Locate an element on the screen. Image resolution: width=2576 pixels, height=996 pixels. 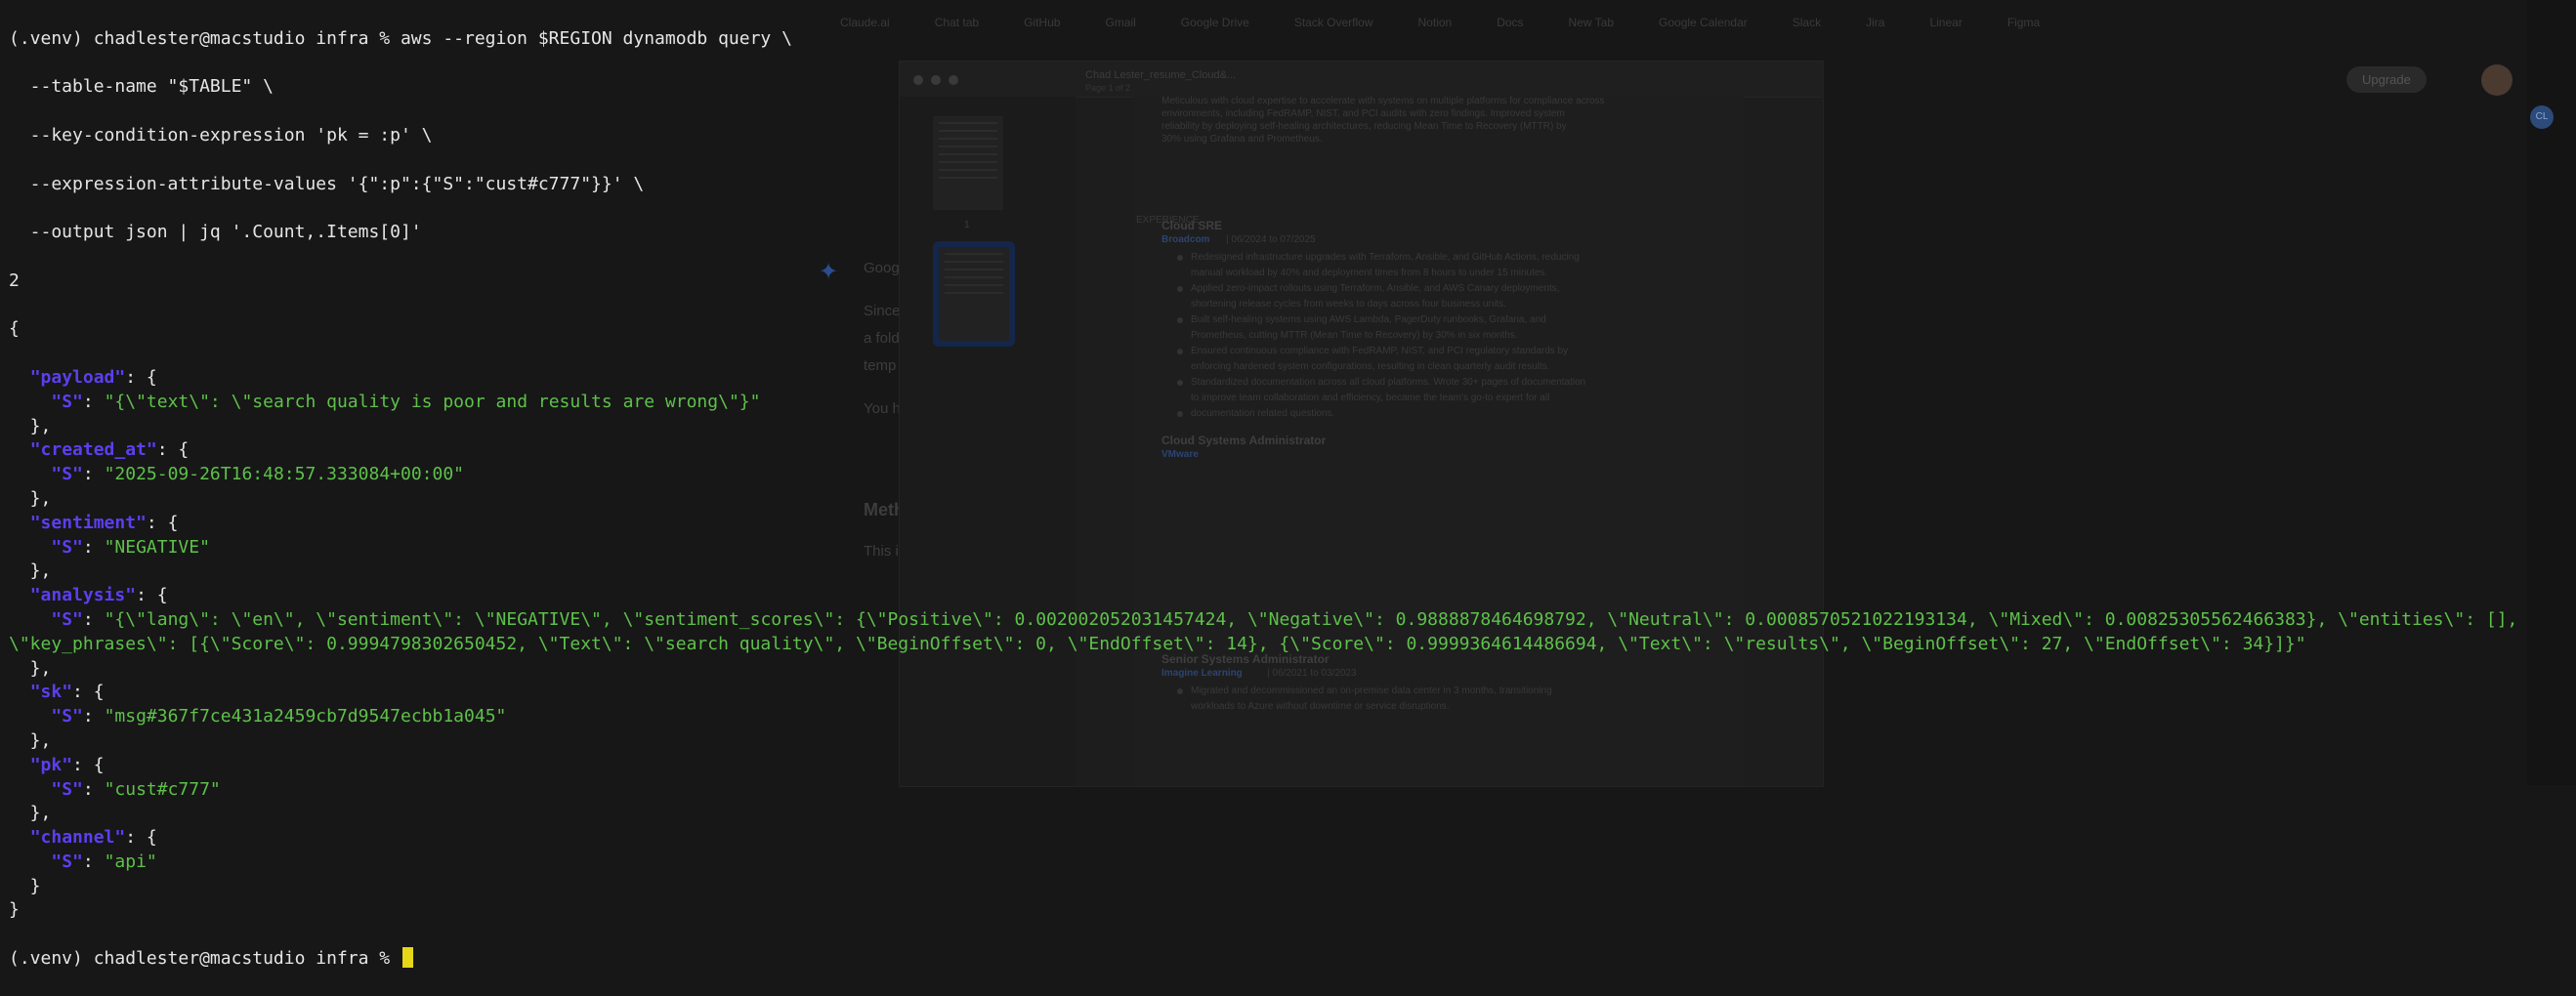
json-field-key-line: "pk": { is located at coordinates (1263, 766).